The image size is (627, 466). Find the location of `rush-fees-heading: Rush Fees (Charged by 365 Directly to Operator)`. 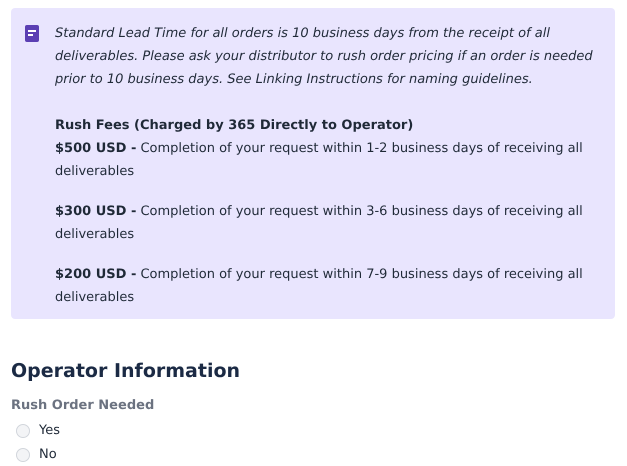

rush-fees-heading: Rush Fees (Charged by 365 Directly to Operator) is located at coordinates (234, 126).